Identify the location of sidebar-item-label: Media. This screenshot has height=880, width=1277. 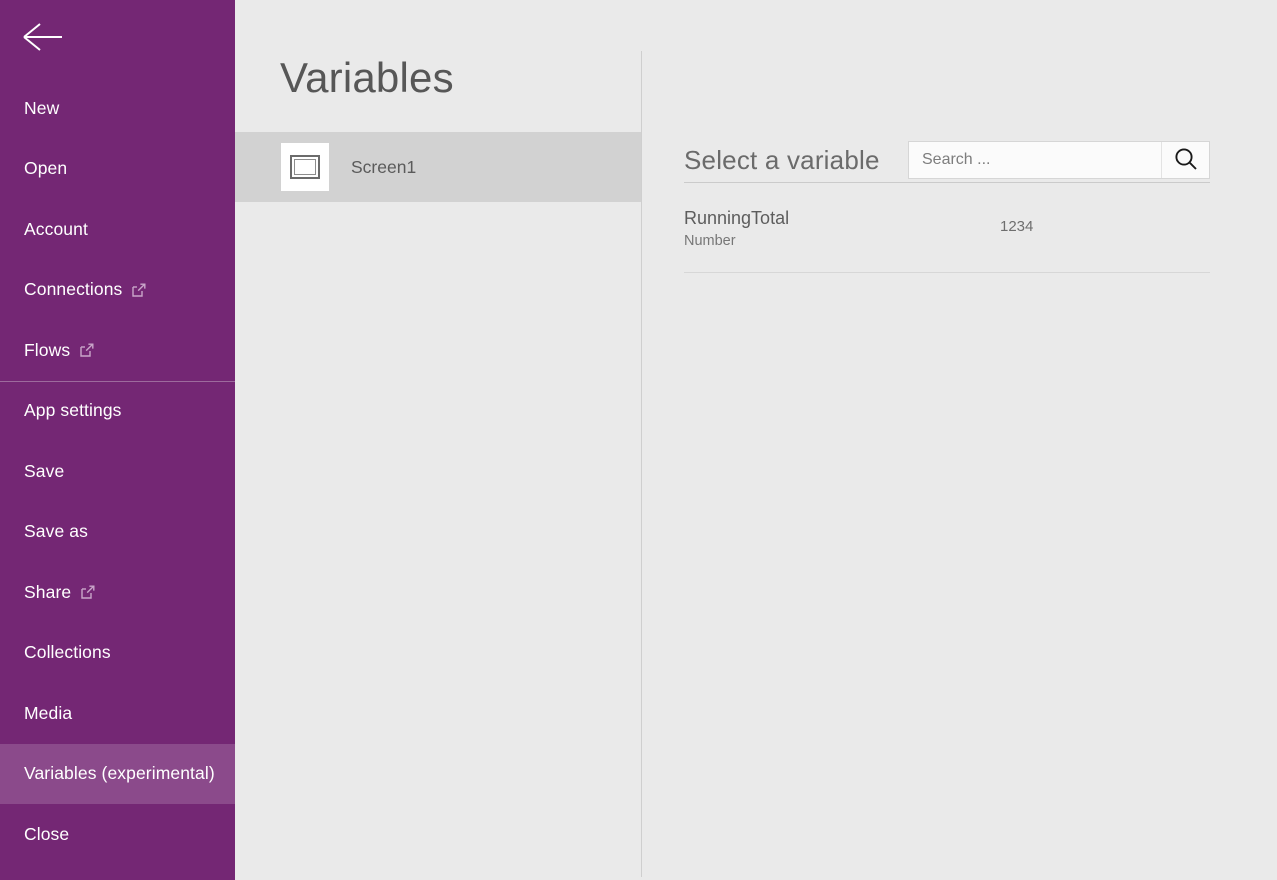
(48, 712).